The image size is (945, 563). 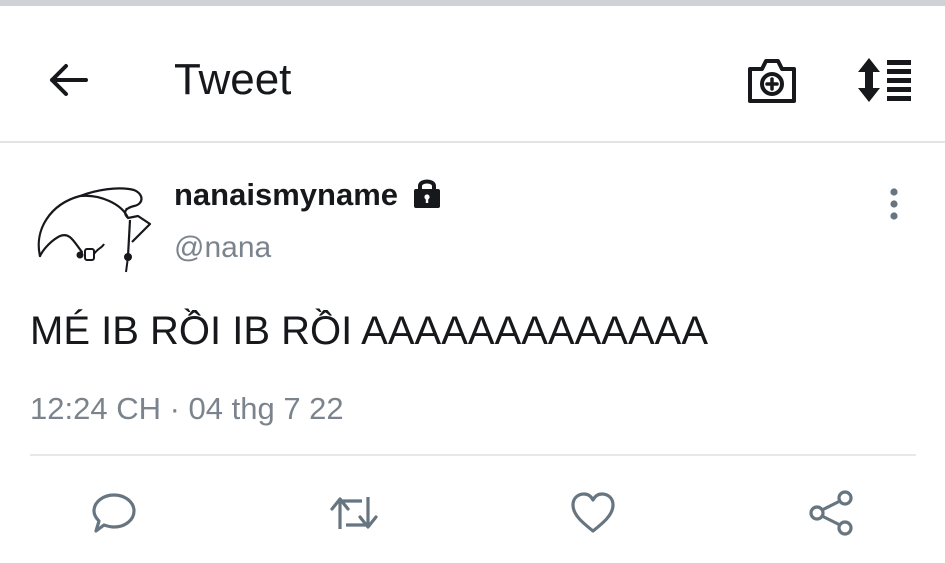 I want to click on actions-divider, so click(x=473, y=455).